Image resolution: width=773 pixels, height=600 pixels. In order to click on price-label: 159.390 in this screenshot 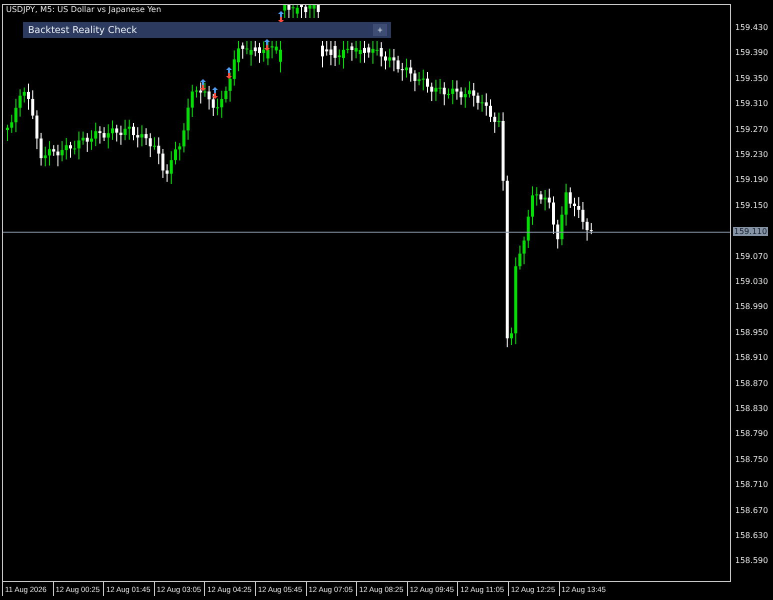, I will do `click(751, 53)`.